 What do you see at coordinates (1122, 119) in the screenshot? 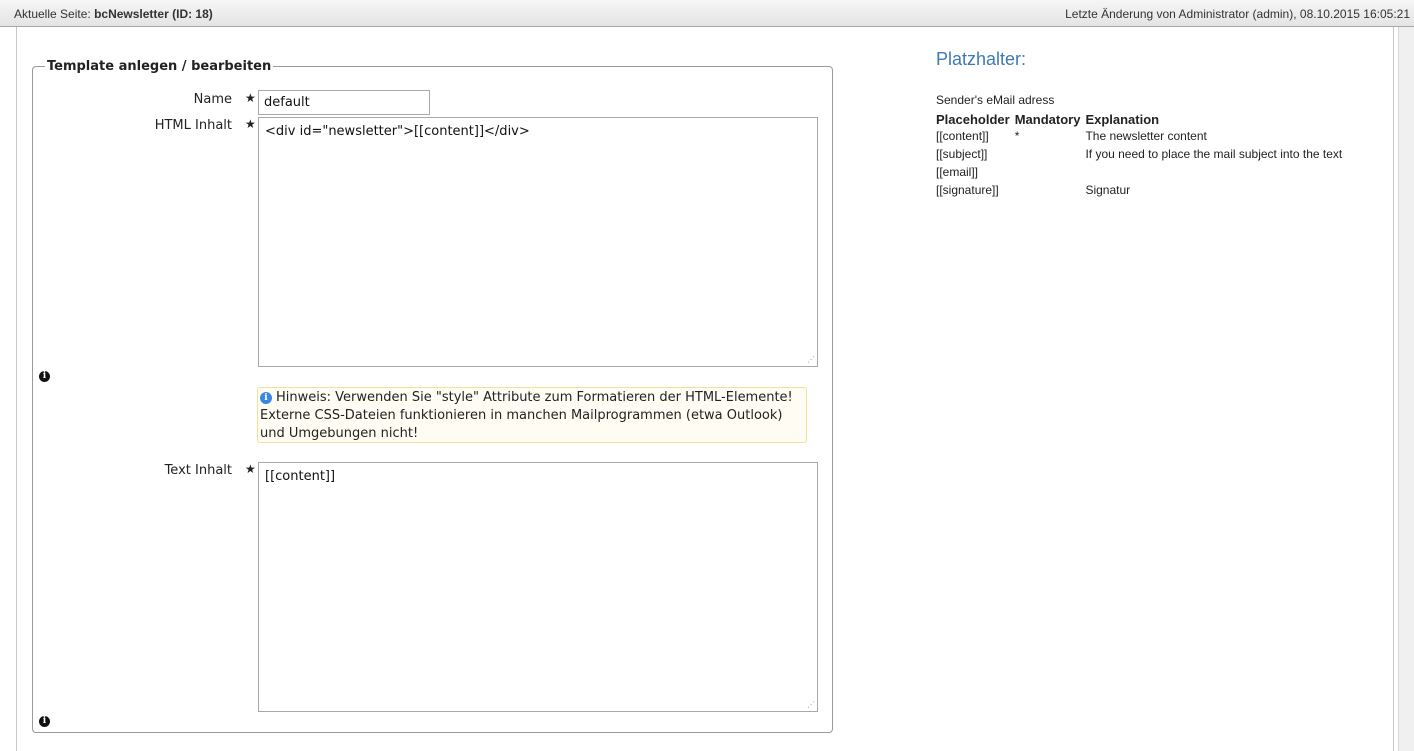
I see `column-header-explanation: Explanation` at bounding box center [1122, 119].